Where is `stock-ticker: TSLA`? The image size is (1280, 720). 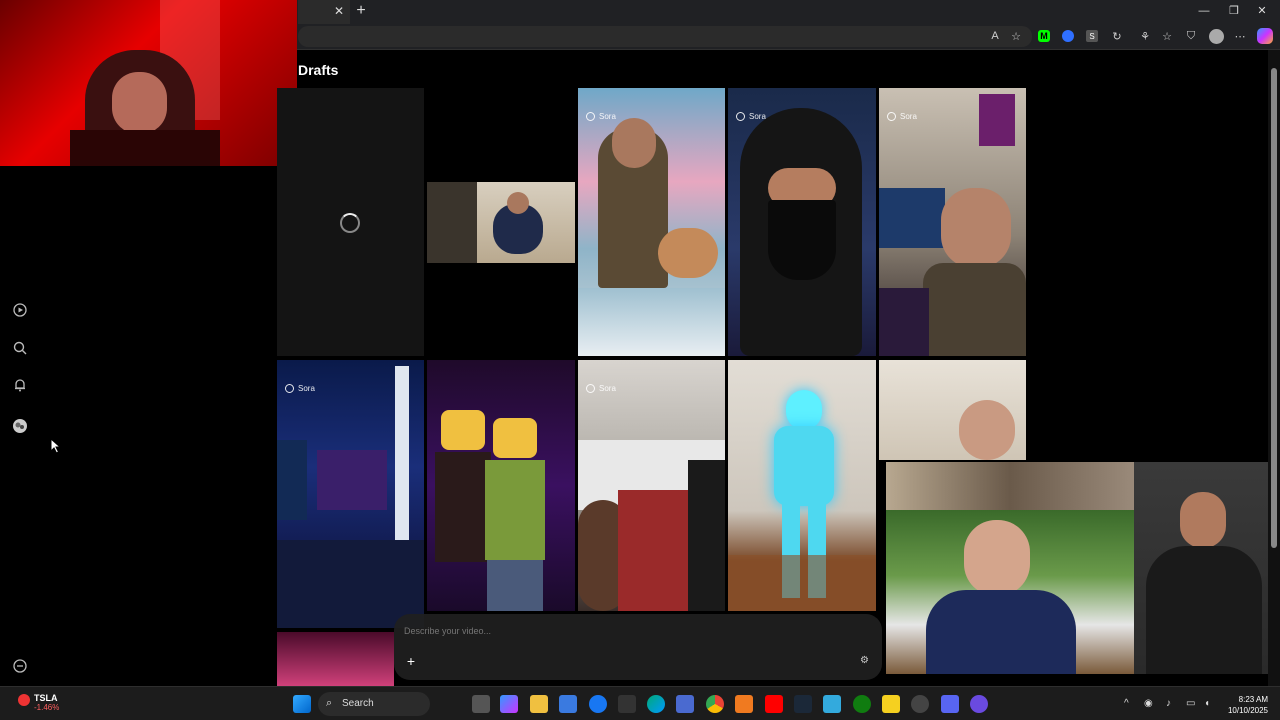 stock-ticker: TSLA is located at coordinates (46, 698).